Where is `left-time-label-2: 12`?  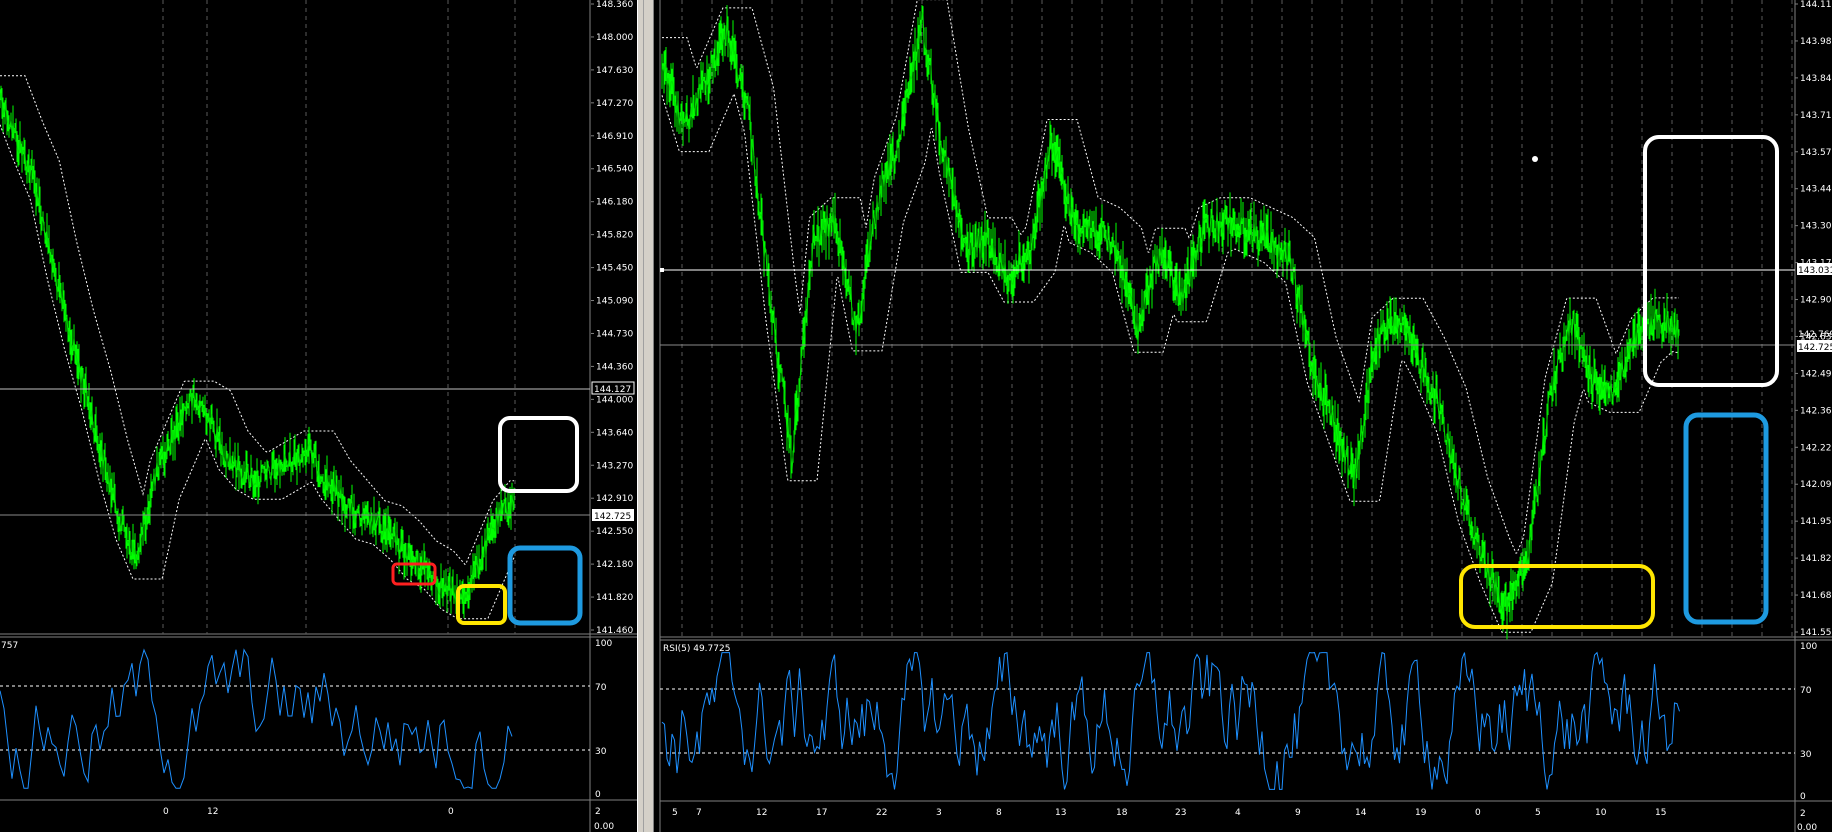
left-time-label-2: 12 is located at coordinates (212, 812).